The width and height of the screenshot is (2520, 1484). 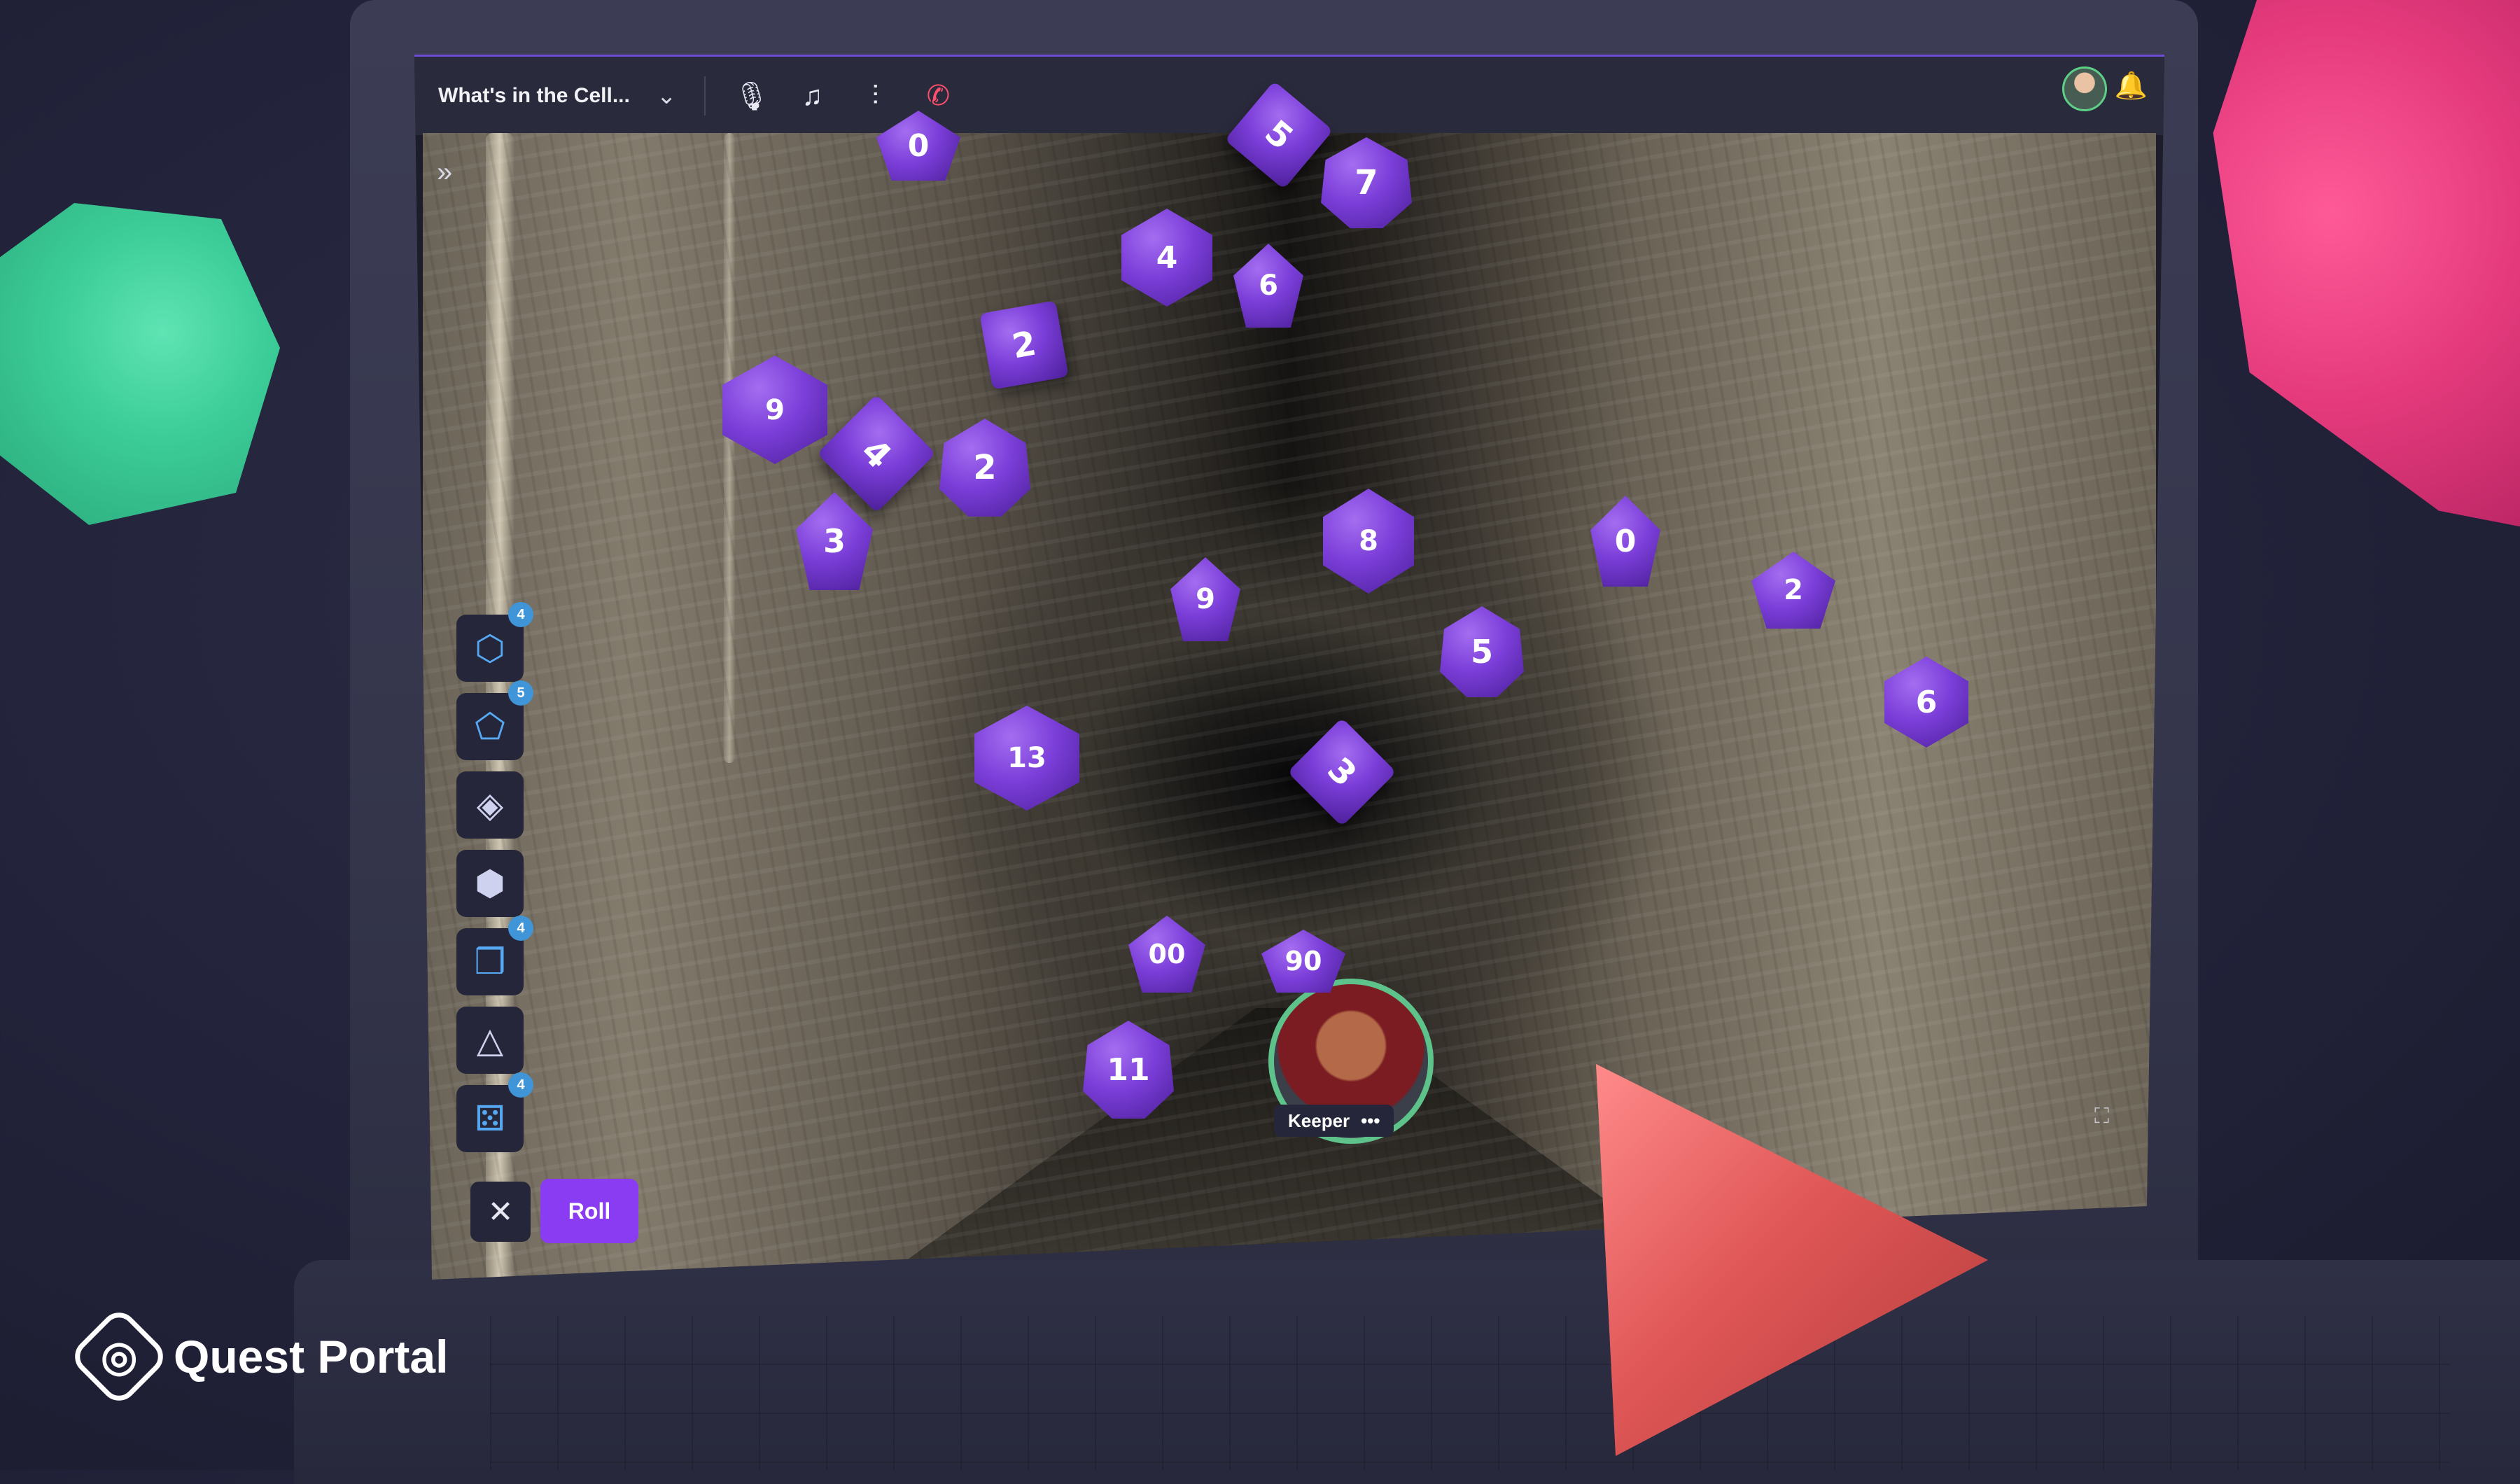 What do you see at coordinates (494, 642) in the screenshot?
I see `d20-button: ⬡ 4` at bounding box center [494, 642].